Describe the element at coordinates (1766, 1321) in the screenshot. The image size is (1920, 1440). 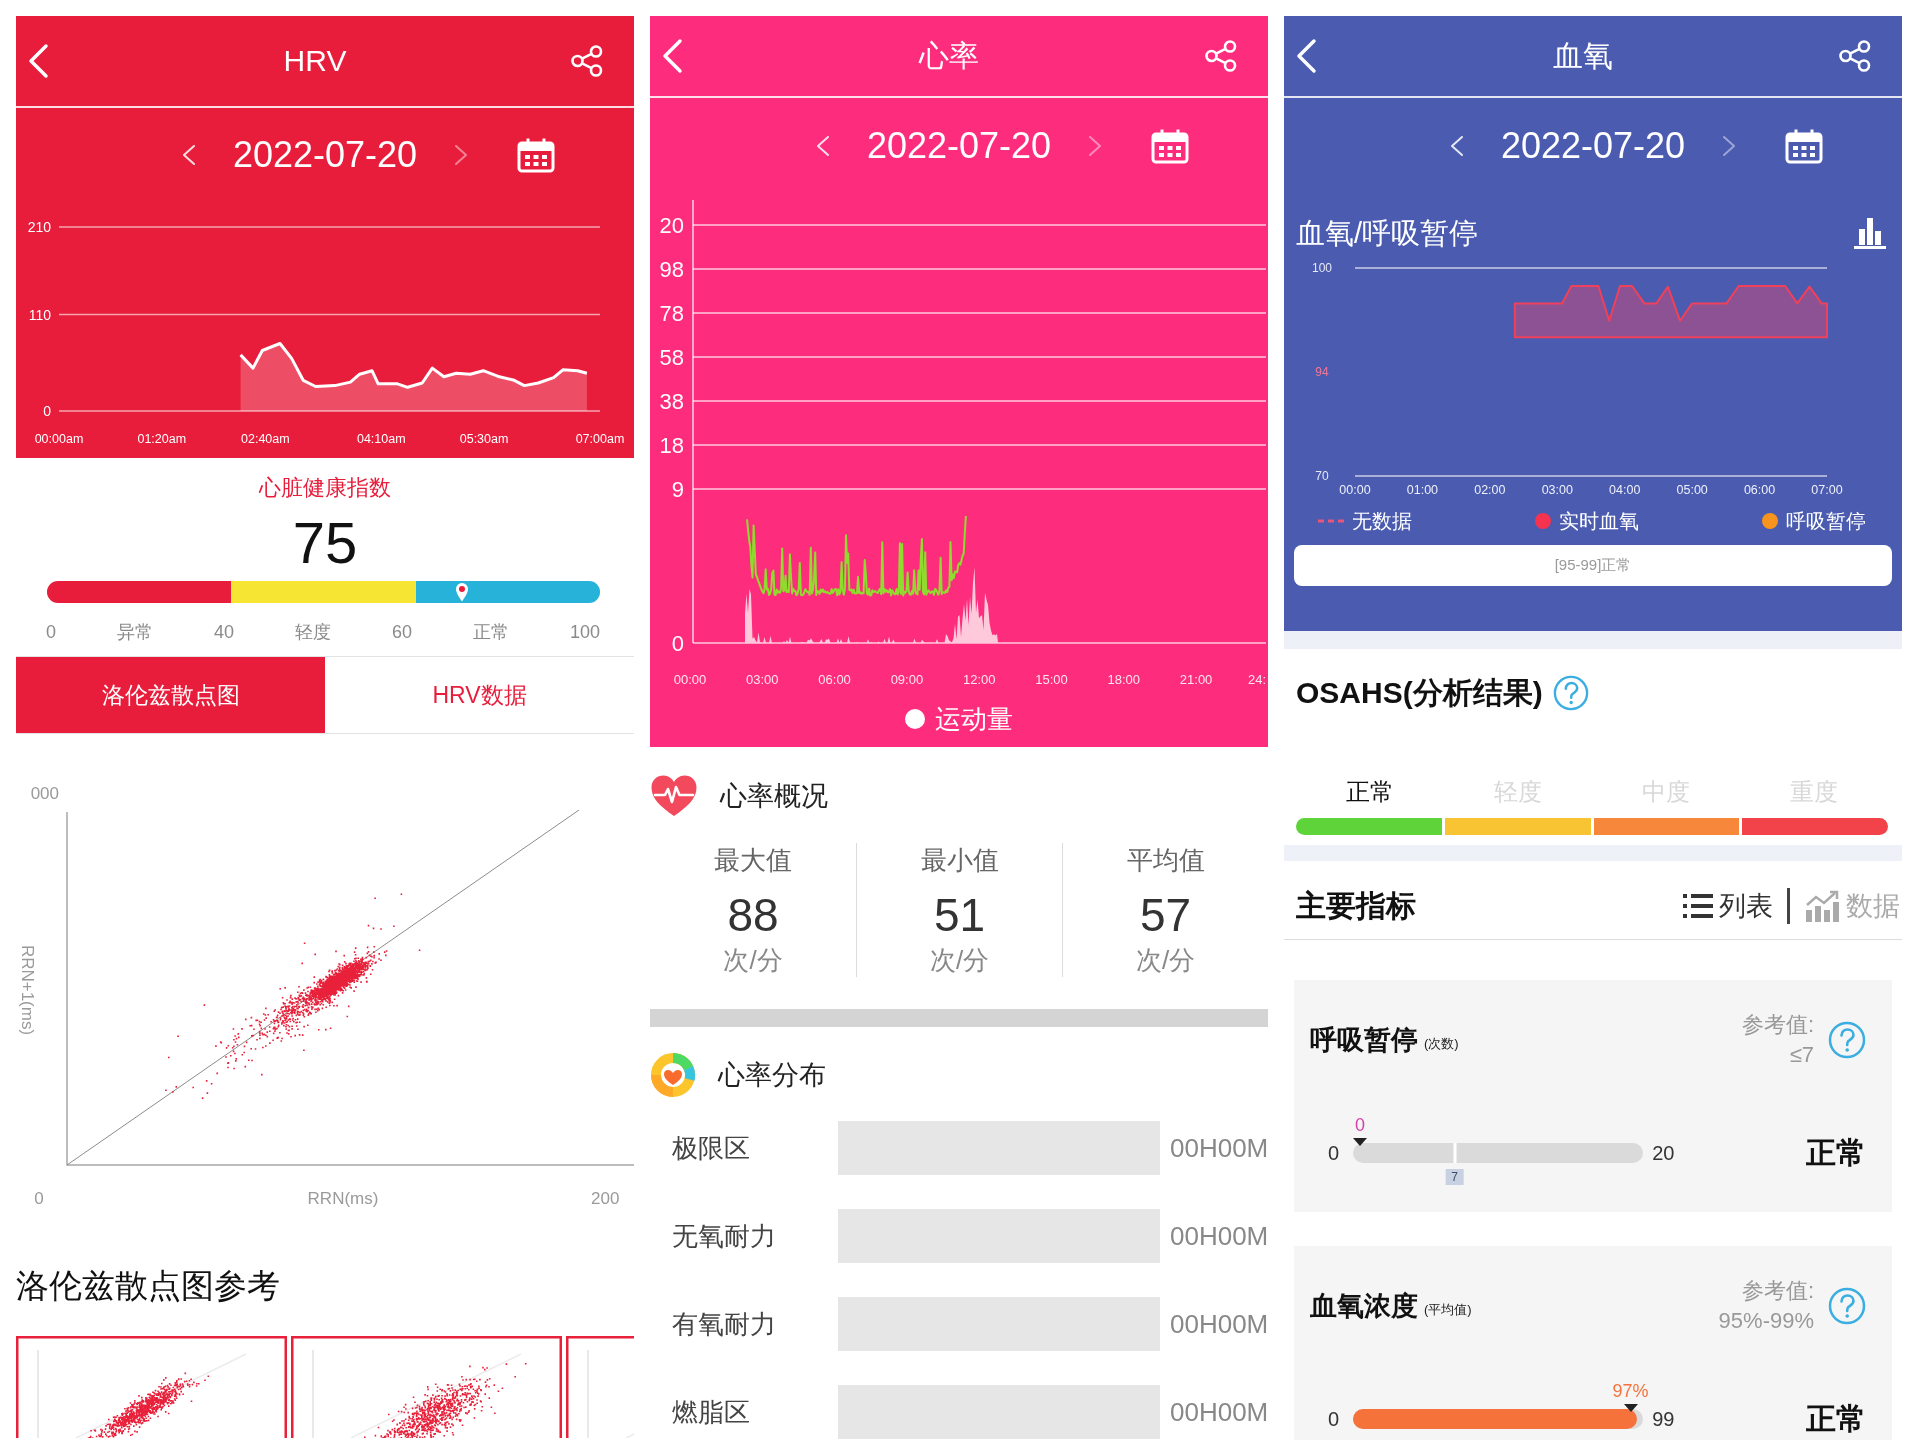
I see `reference-value: 95%-99%` at that location.